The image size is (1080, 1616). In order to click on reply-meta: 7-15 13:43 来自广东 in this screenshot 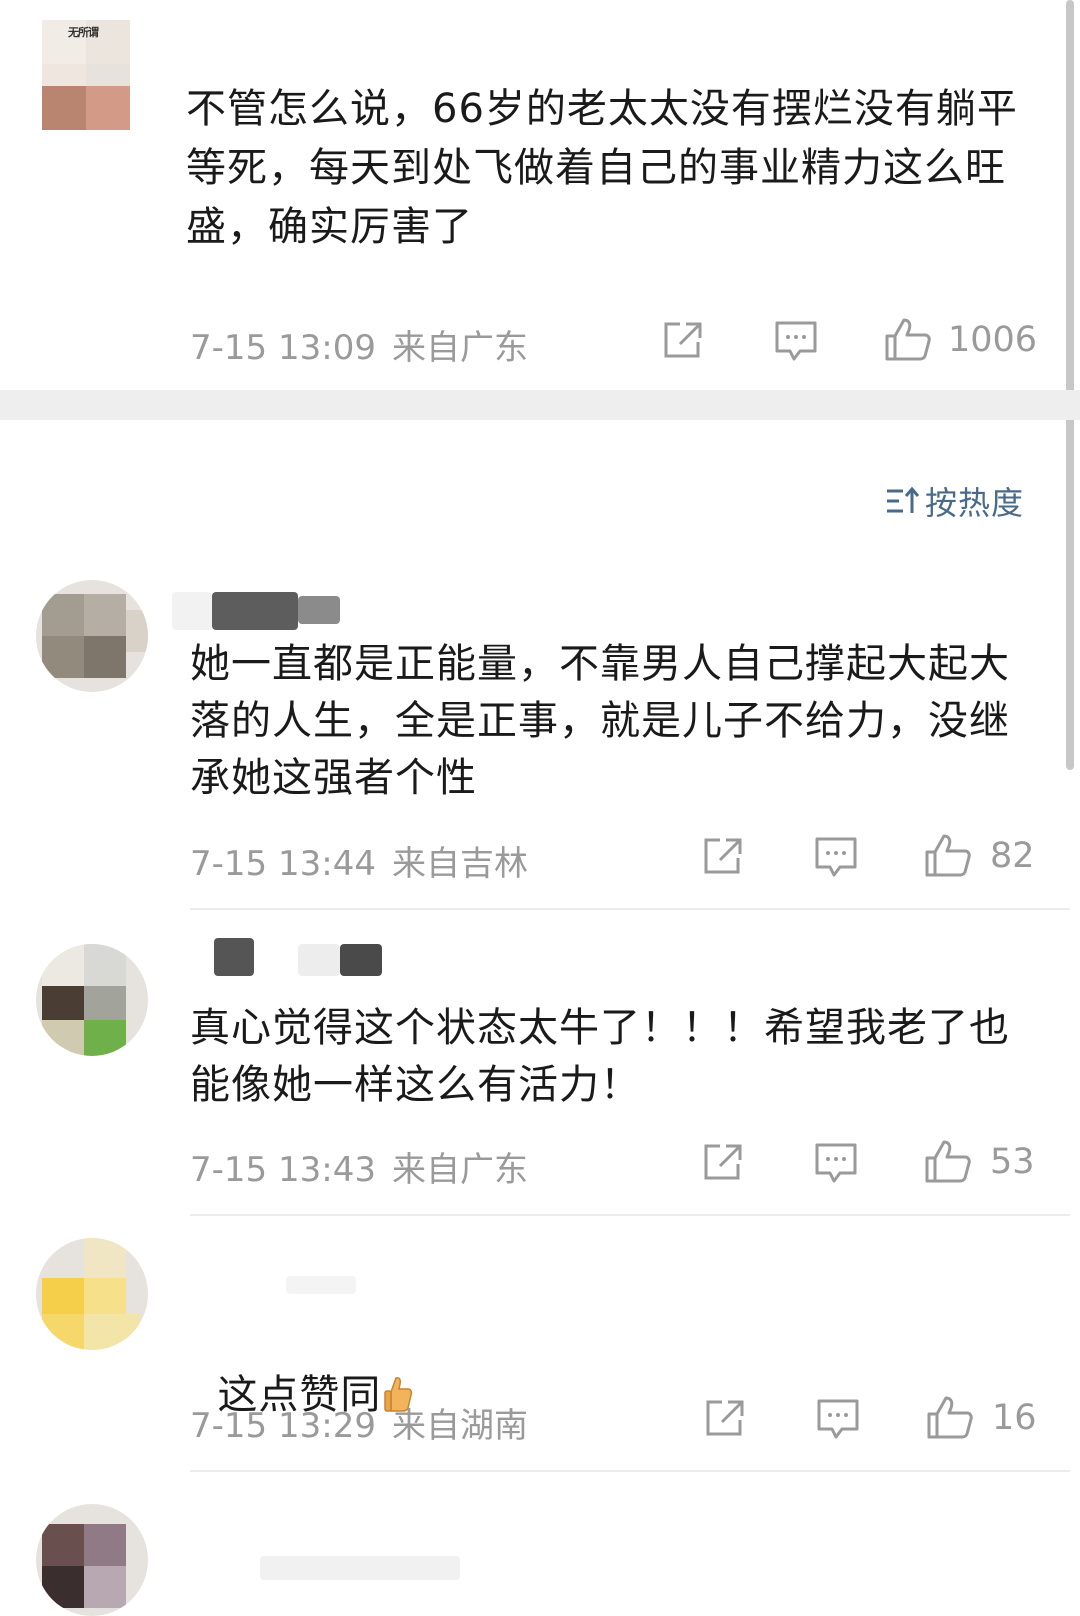, I will do `click(359, 1166)`.